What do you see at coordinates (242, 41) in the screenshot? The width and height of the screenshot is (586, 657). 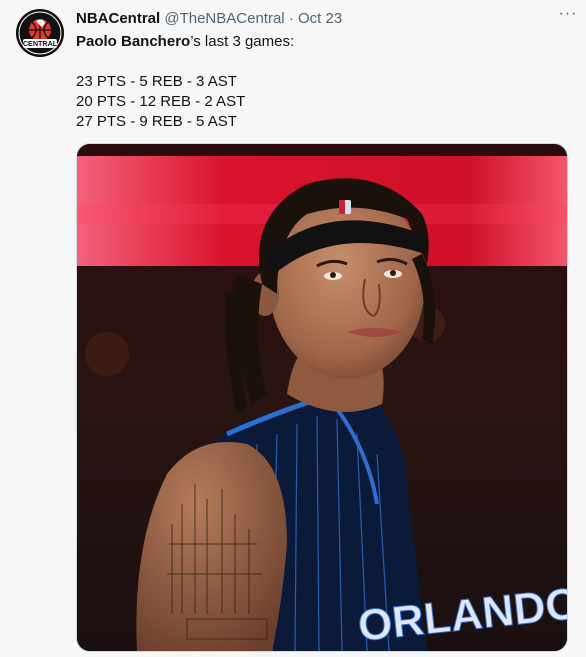 I see `tweet-lead-text: ’s last 3 games:` at bounding box center [242, 41].